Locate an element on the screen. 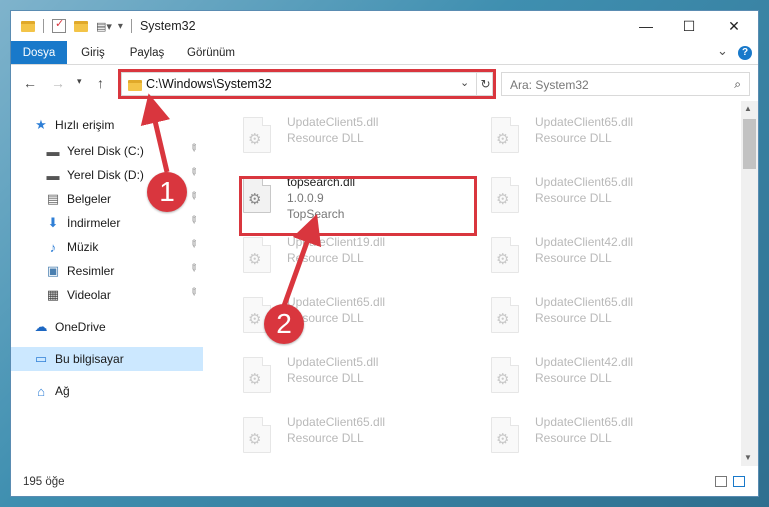 This screenshot has width=769, height=507. step-1-badge: 1 is located at coordinates (167, 192).